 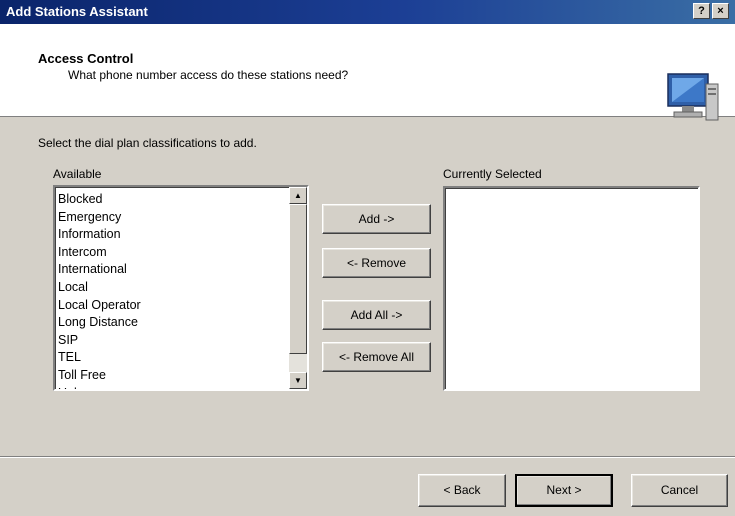 What do you see at coordinates (172, 387) in the screenshot?
I see `list-item: Unknown` at bounding box center [172, 387].